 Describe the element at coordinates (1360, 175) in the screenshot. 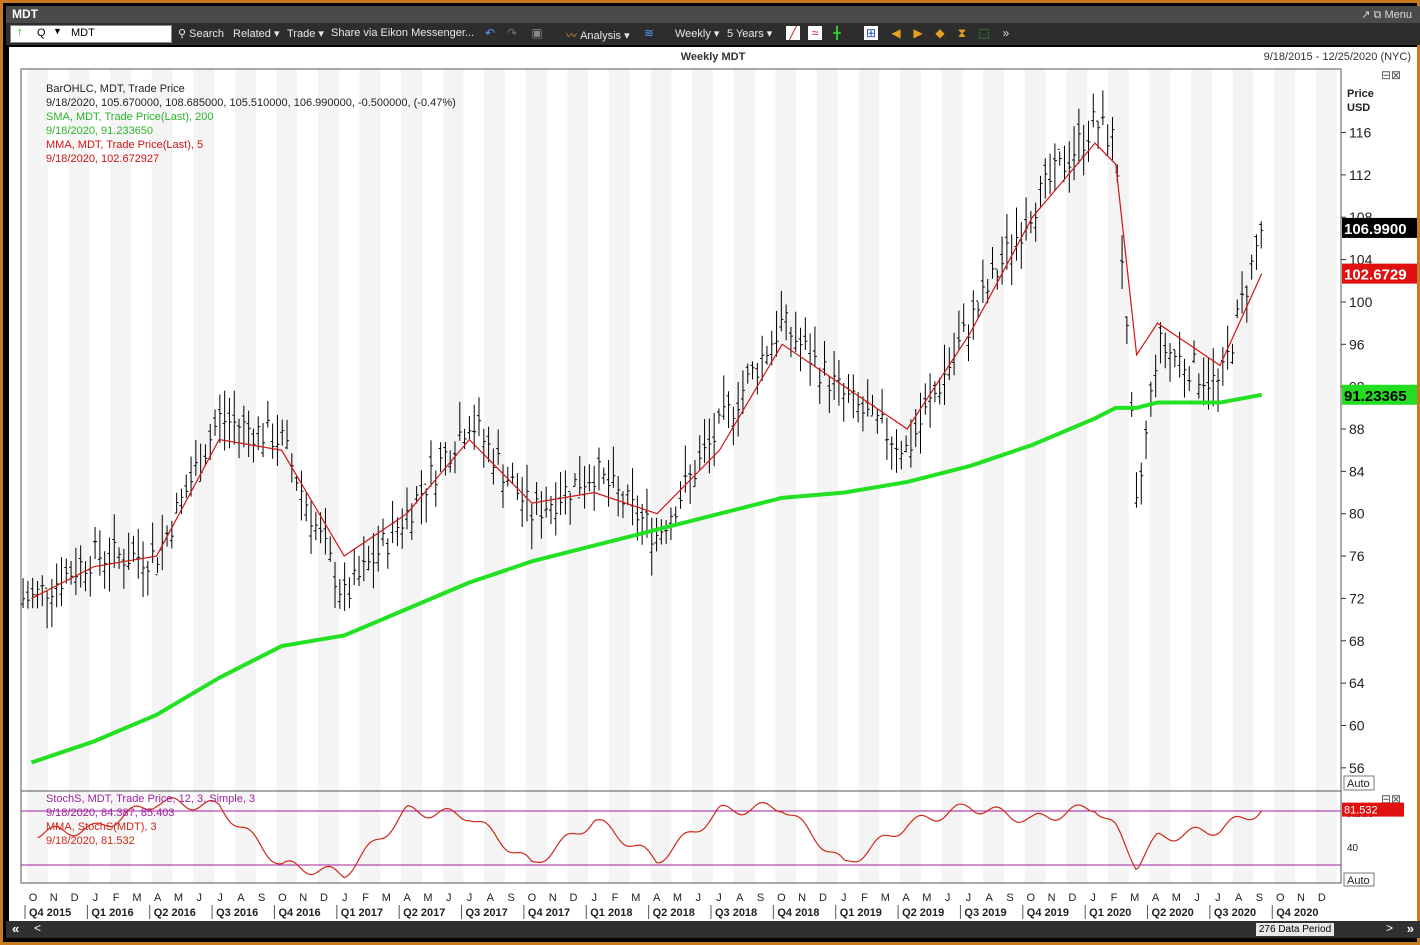

I see `y-tick-label: 112` at that location.